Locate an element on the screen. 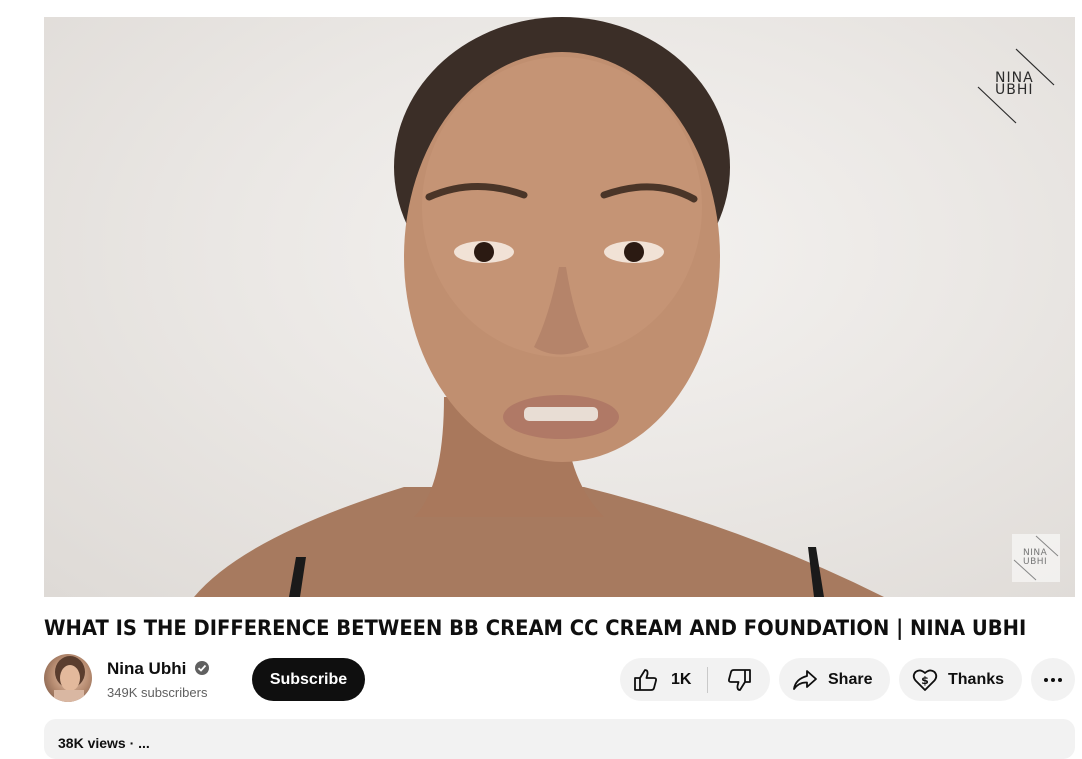  thumbs-up-icon is located at coordinates (645, 679).